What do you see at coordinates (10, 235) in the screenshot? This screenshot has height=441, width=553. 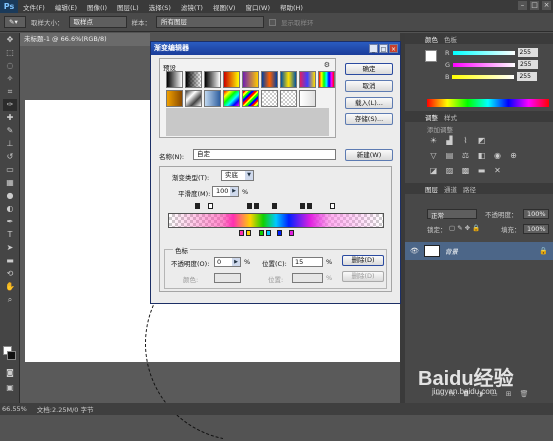 I see `type-tool-icon: T` at bounding box center [10, 235].